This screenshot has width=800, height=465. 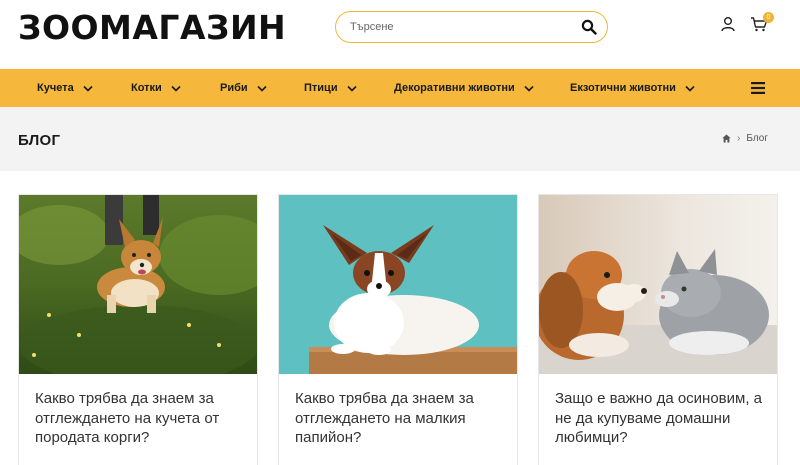 I want to click on nav-item-label: Екзотични животни, so click(x=623, y=88).